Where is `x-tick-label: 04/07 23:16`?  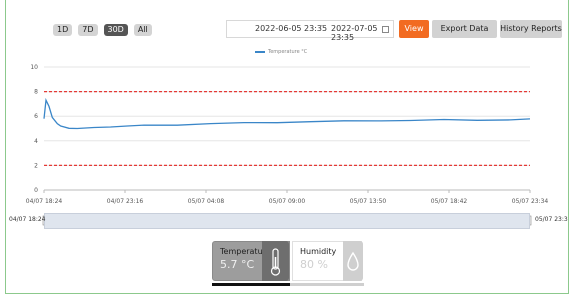
x-tick-label: 04/07 23:16 is located at coordinates (125, 201).